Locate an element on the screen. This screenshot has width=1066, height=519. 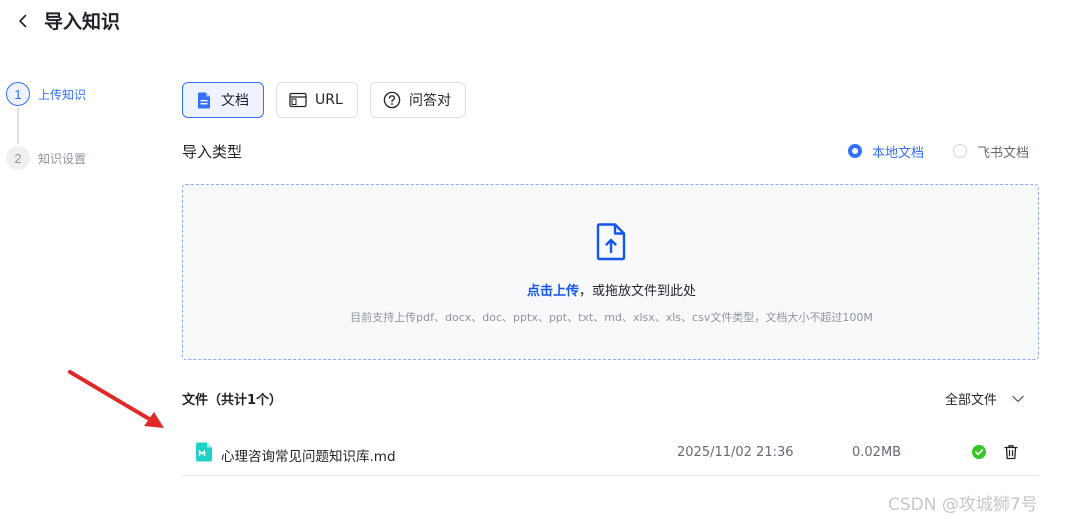
file-name: 心理咨询常见问题知识库.md is located at coordinates (308, 457).